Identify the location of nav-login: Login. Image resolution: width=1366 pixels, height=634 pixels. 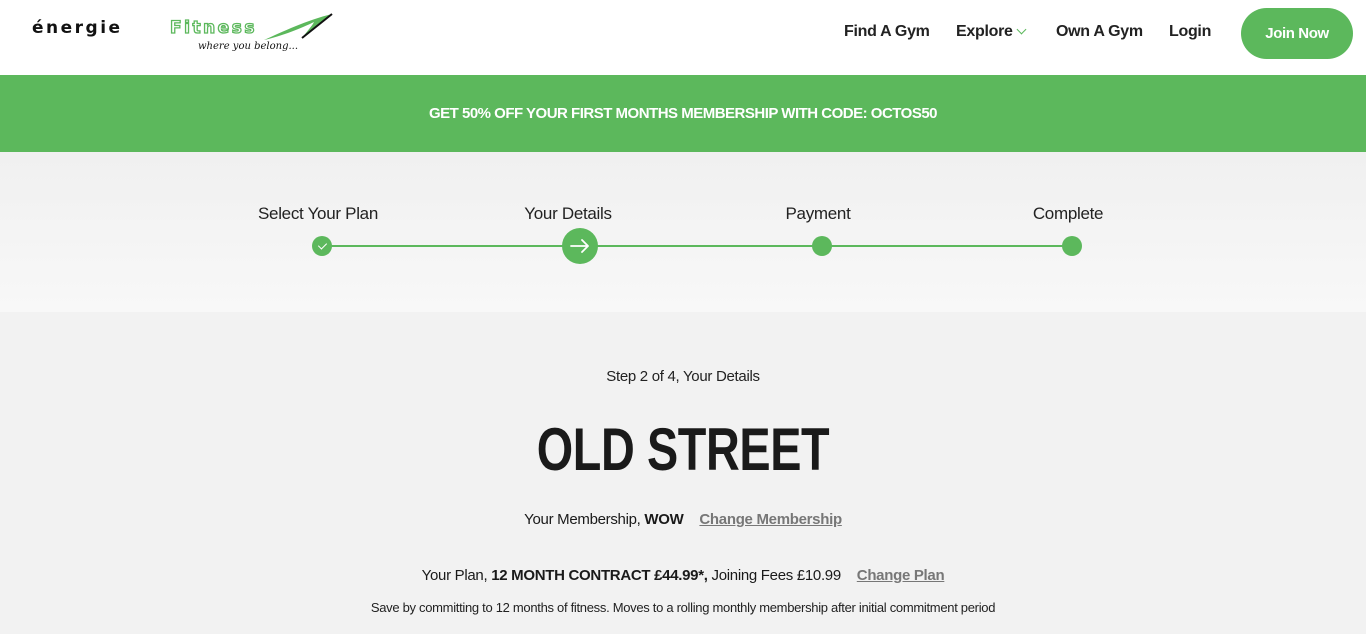
(1190, 32).